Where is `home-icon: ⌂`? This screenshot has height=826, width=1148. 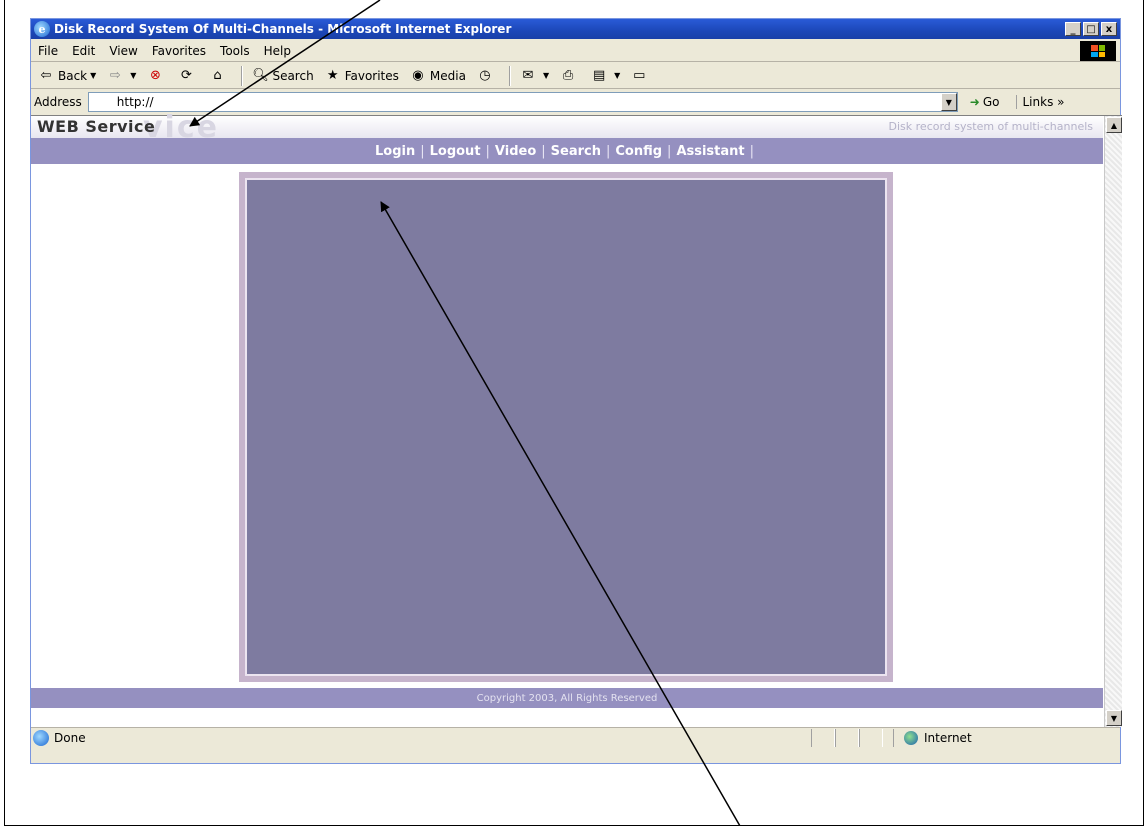 home-icon: ⌂ is located at coordinates (217, 75).